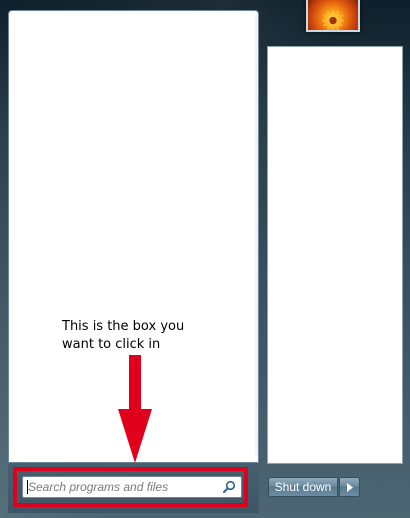 This screenshot has height=518, width=410. Describe the element at coordinates (333, 19) in the screenshot. I see `flower-icon` at that location.